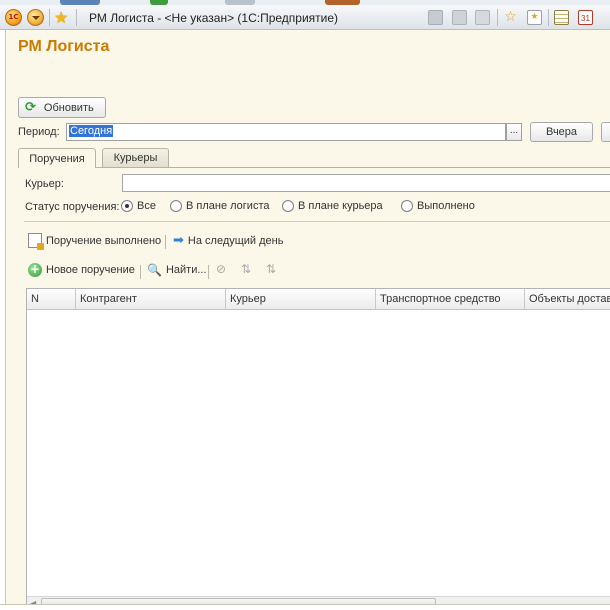 The height and width of the screenshot is (610, 610). I want to click on tab-underline, so click(314, 167).